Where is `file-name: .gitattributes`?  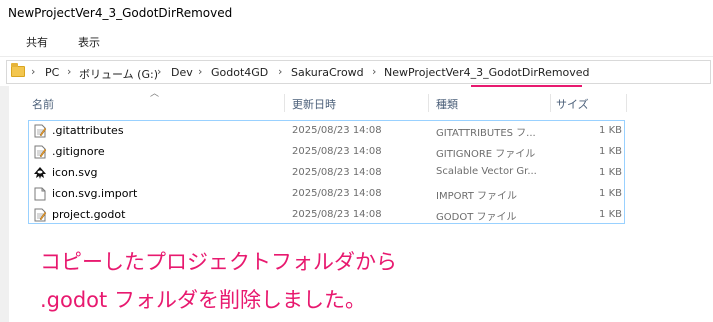
file-name: .gitattributes is located at coordinates (88, 130).